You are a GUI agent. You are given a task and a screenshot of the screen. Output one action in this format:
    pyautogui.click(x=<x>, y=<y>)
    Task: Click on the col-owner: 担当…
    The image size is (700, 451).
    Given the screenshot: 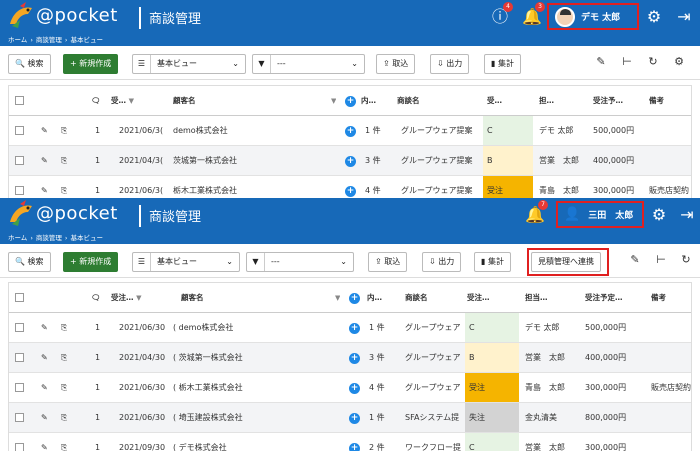 What is the action you would take?
    pyautogui.click(x=536, y=298)
    